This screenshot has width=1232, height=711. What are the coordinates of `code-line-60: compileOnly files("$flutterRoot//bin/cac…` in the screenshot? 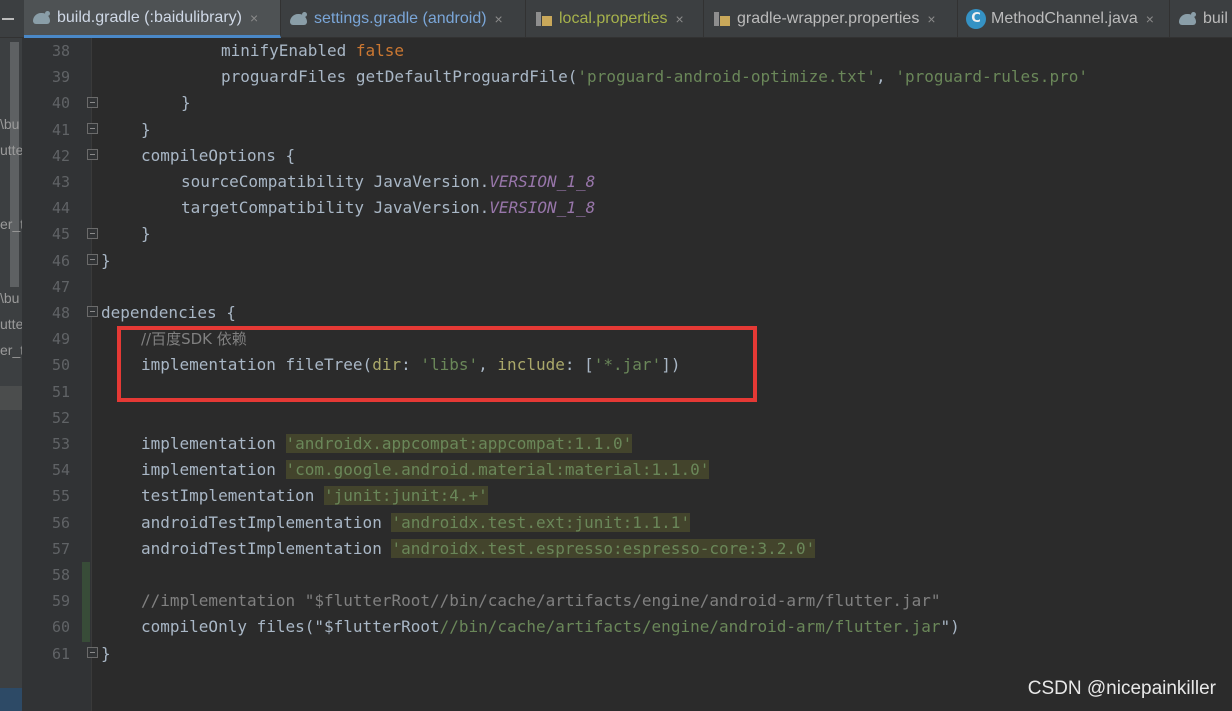 It's located at (530, 627).